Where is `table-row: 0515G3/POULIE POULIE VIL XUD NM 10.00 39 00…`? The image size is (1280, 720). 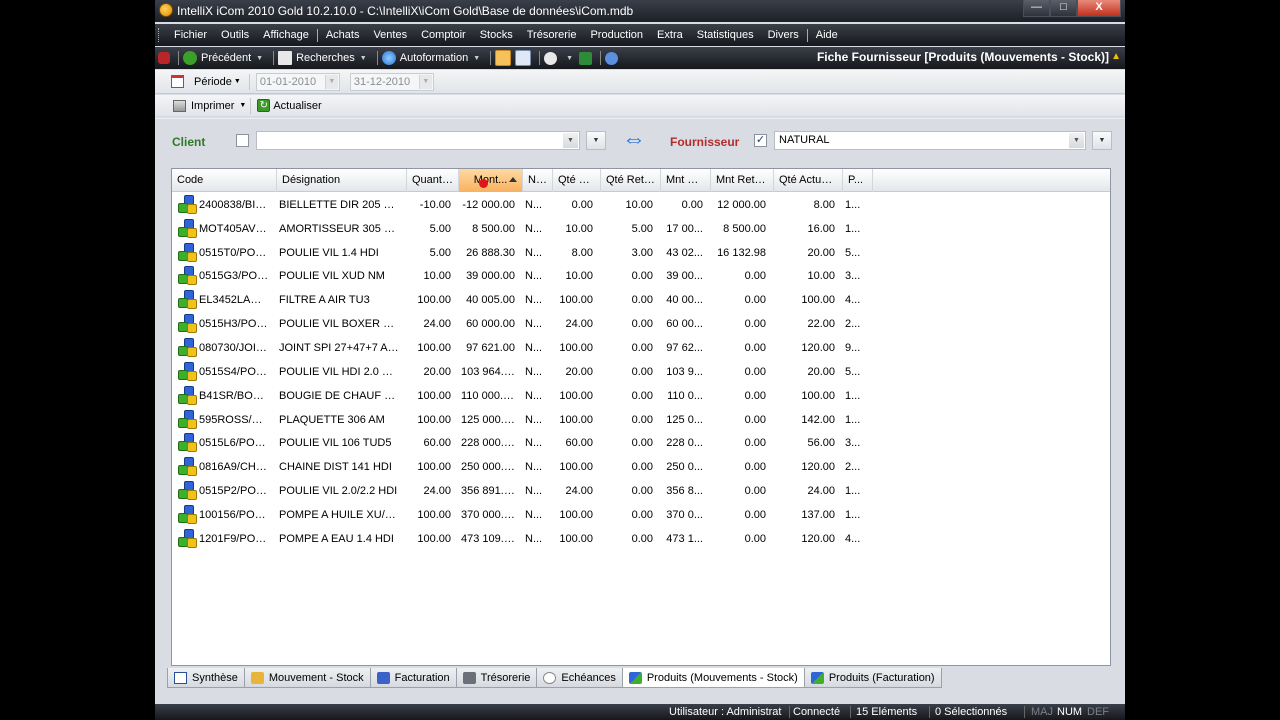 table-row: 0515G3/POULIE POULIE VIL XUD NM 10.00 39 00… is located at coordinates (641, 277).